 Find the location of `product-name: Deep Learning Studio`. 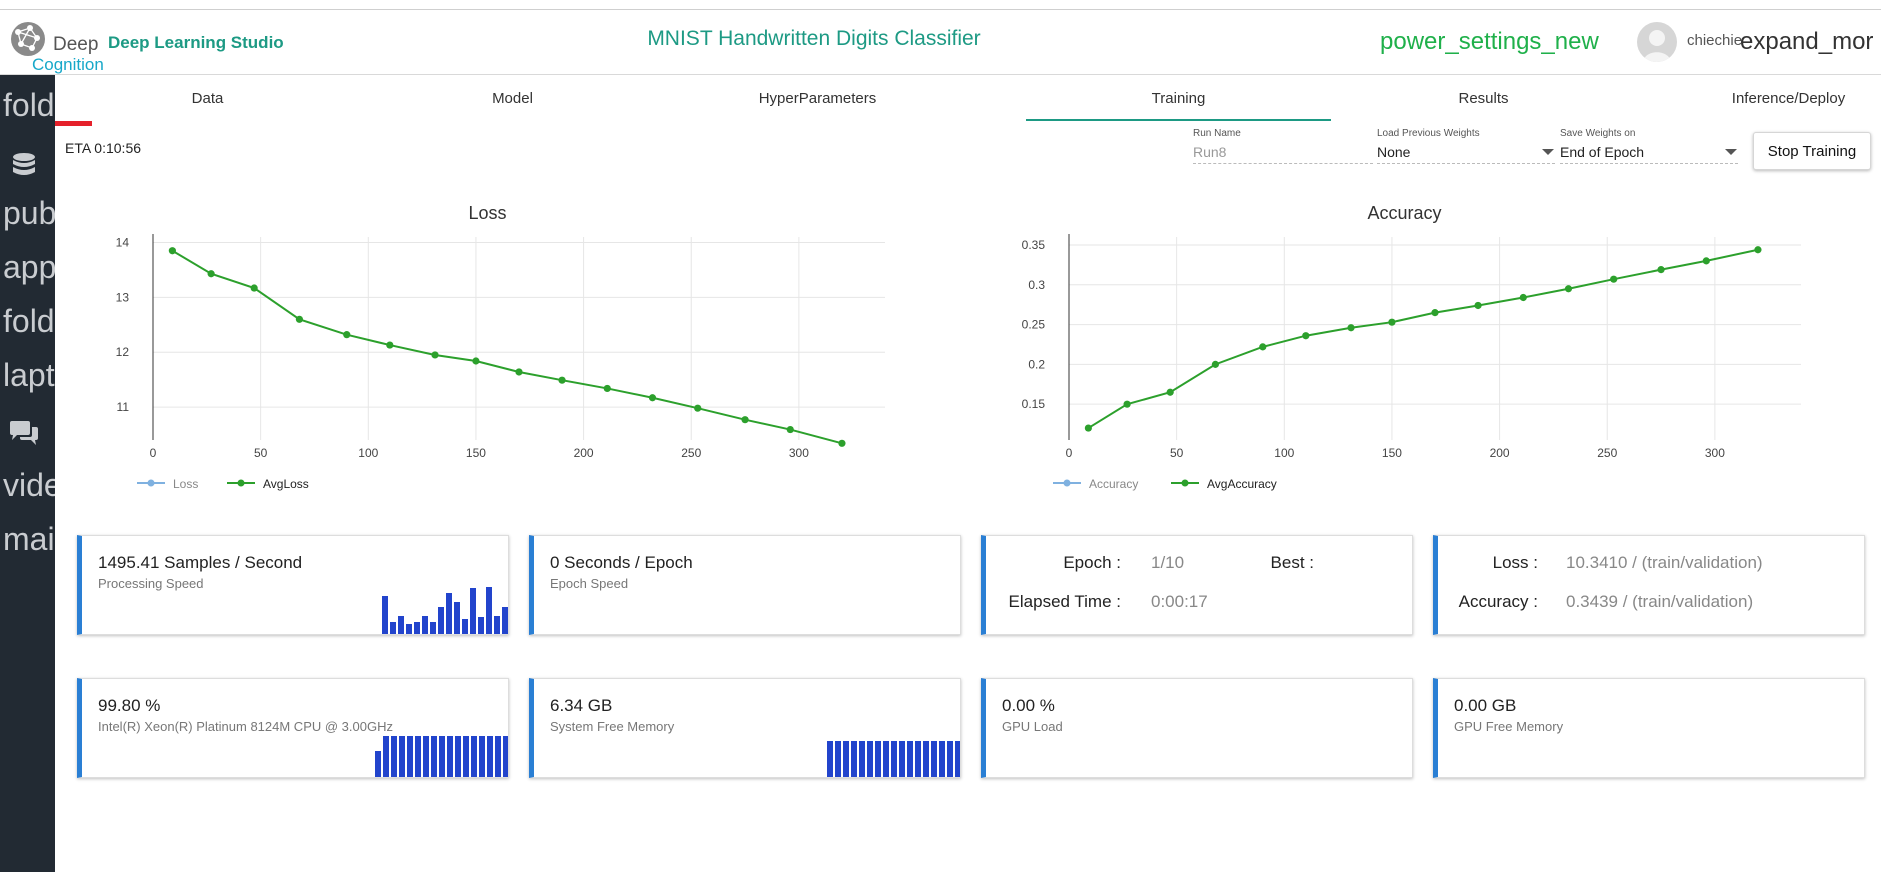

product-name: Deep Learning Studio is located at coordinates (196, 42).